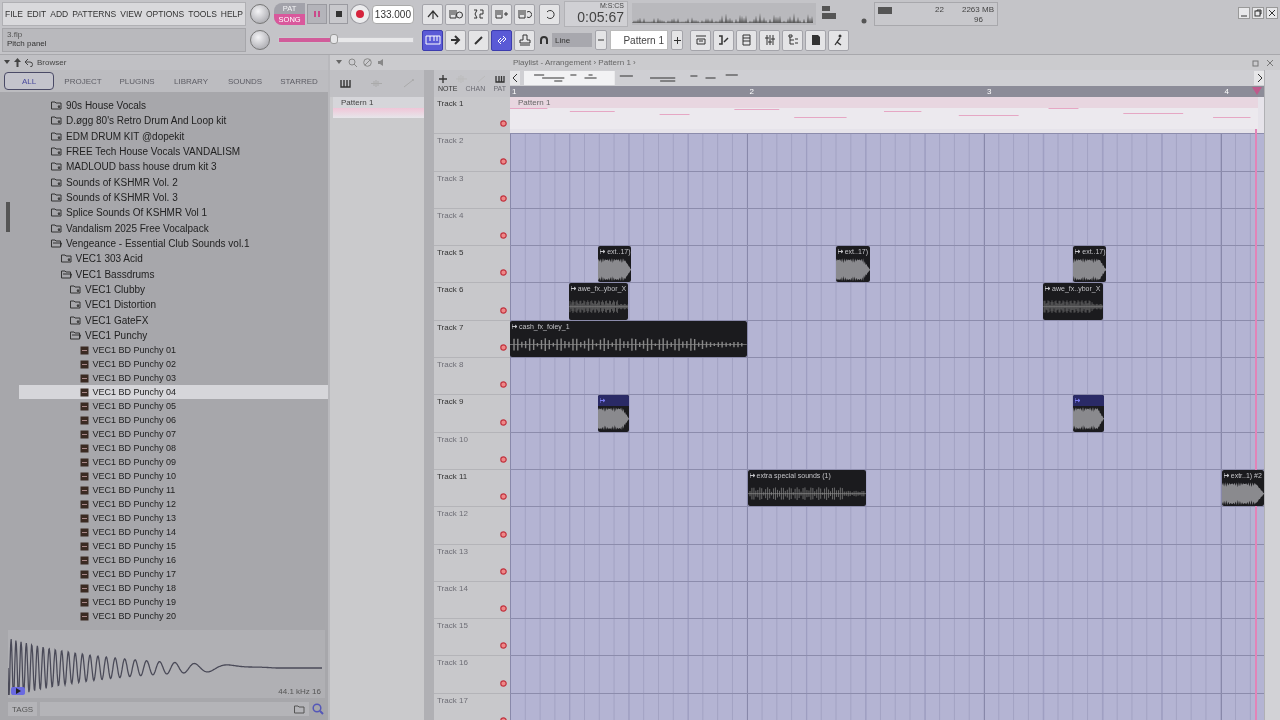 This screenshot has height=720, width=1280. What do you see at coordinates (137, 81) in the screenshot?
I see `browser-tab: PLUGINS` at bounding box center [137, 81].